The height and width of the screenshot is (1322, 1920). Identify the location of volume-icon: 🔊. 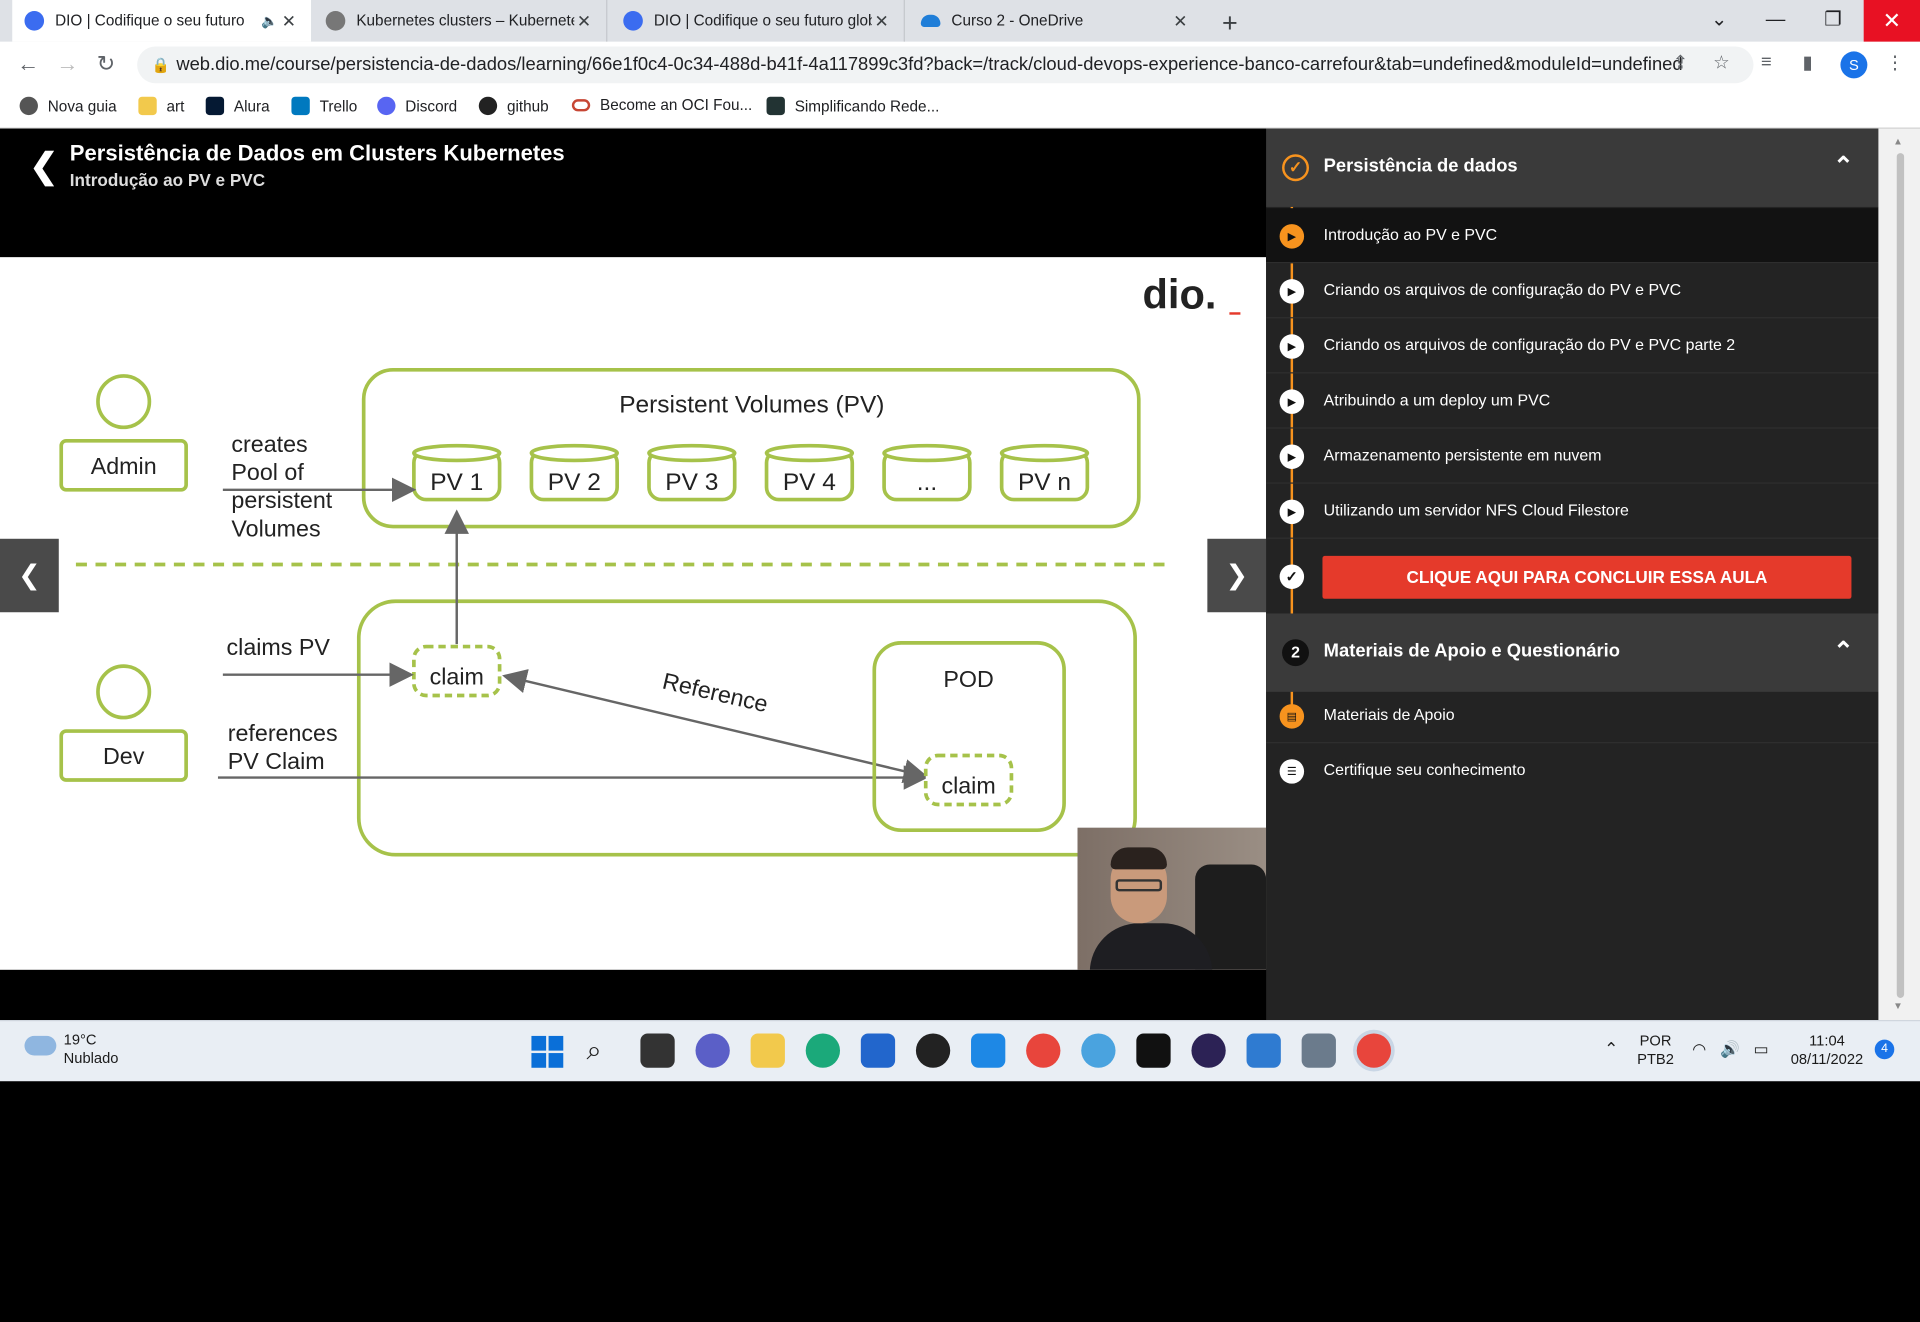
(1730, 1050).